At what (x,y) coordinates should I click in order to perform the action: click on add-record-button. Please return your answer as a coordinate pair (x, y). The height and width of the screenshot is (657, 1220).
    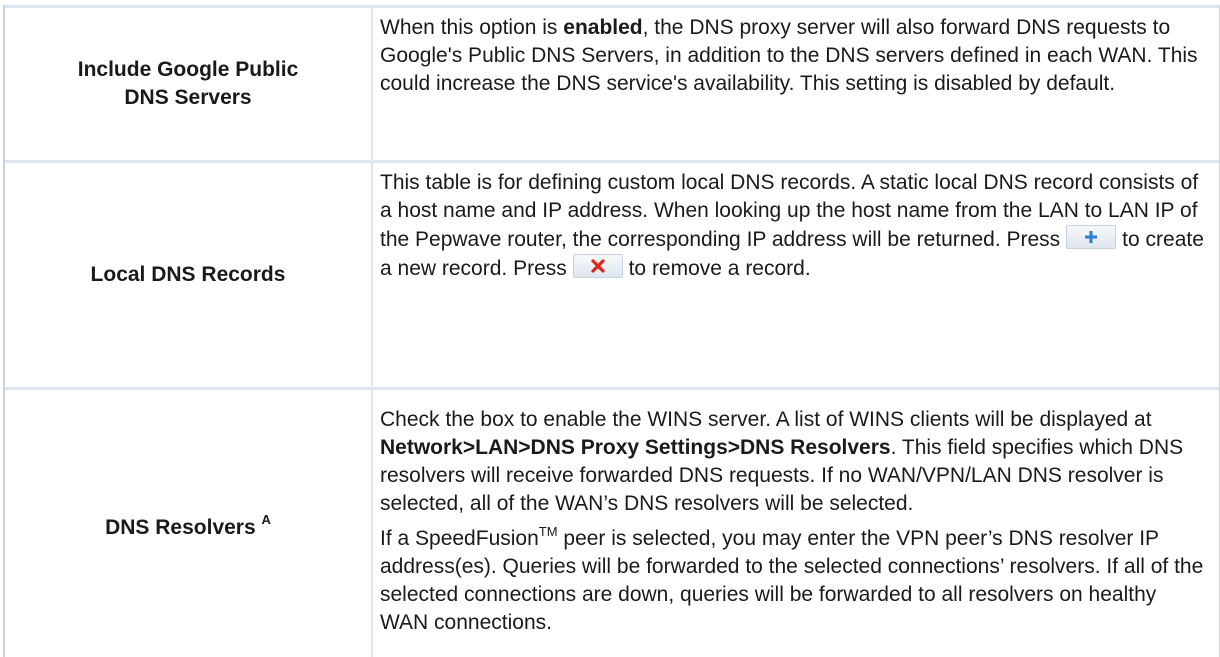
    Looking at the image, I should click on (1091, 237).